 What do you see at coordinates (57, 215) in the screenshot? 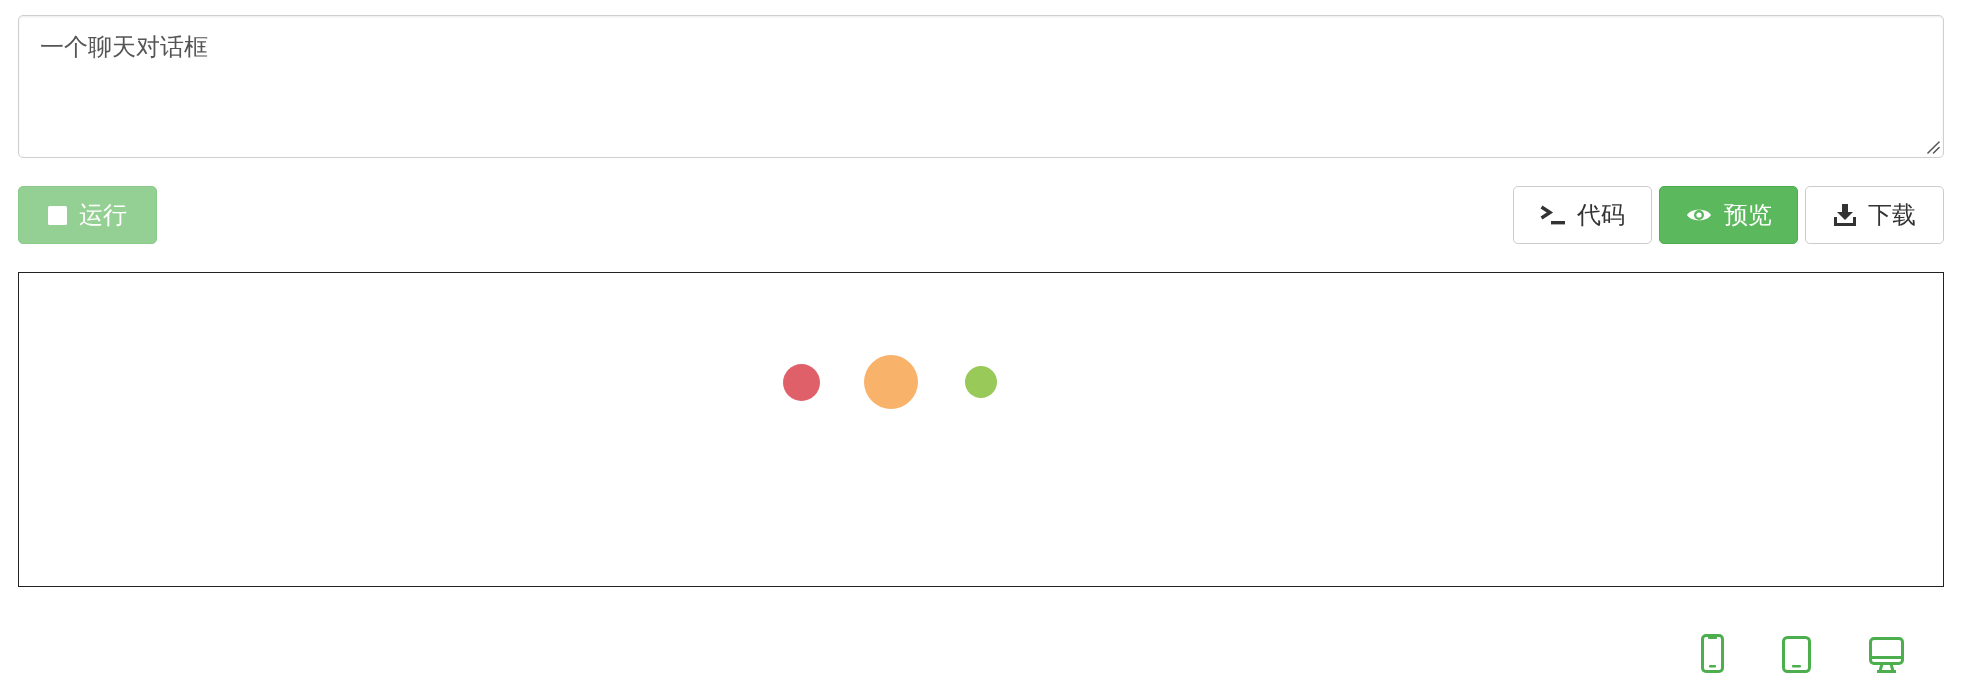
I see `stop-icon` at bounding box center [57, 215].